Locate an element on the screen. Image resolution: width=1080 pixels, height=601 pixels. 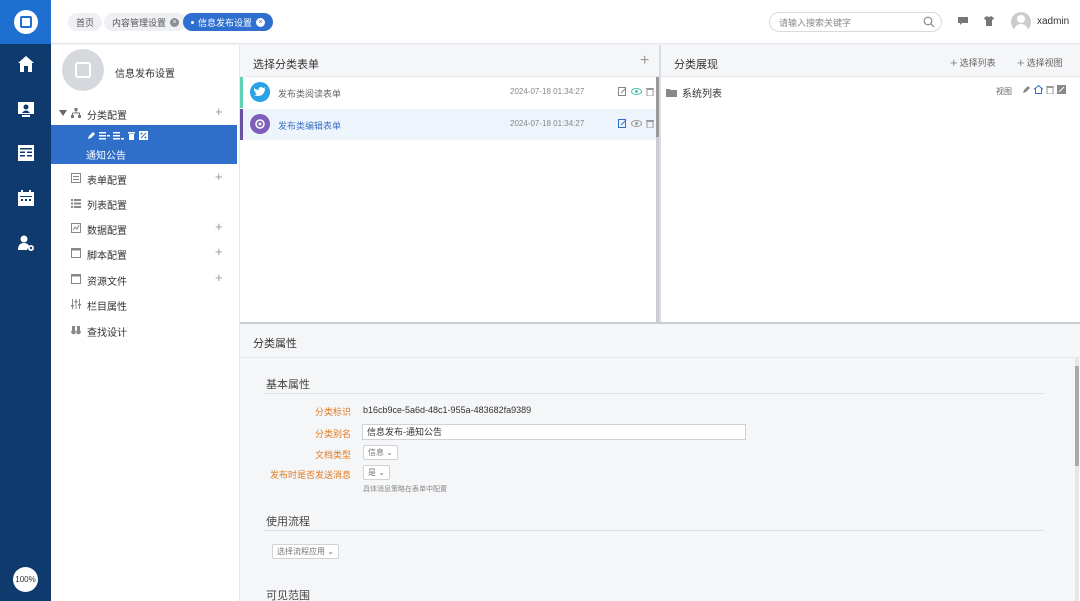
tab-info-publish-settings: 信息发布设置 × is located at coordinates (228, 22).